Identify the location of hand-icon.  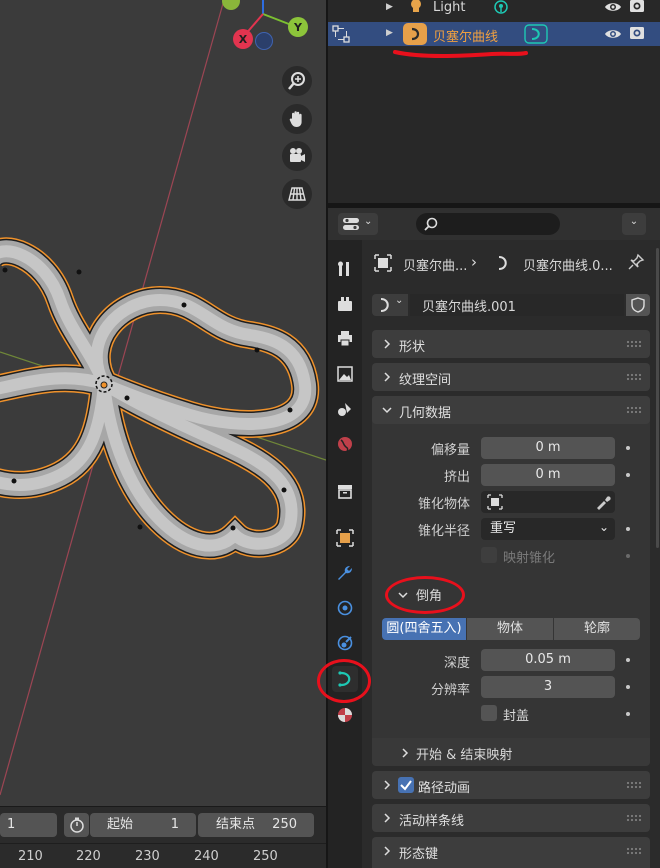
(295, 119).